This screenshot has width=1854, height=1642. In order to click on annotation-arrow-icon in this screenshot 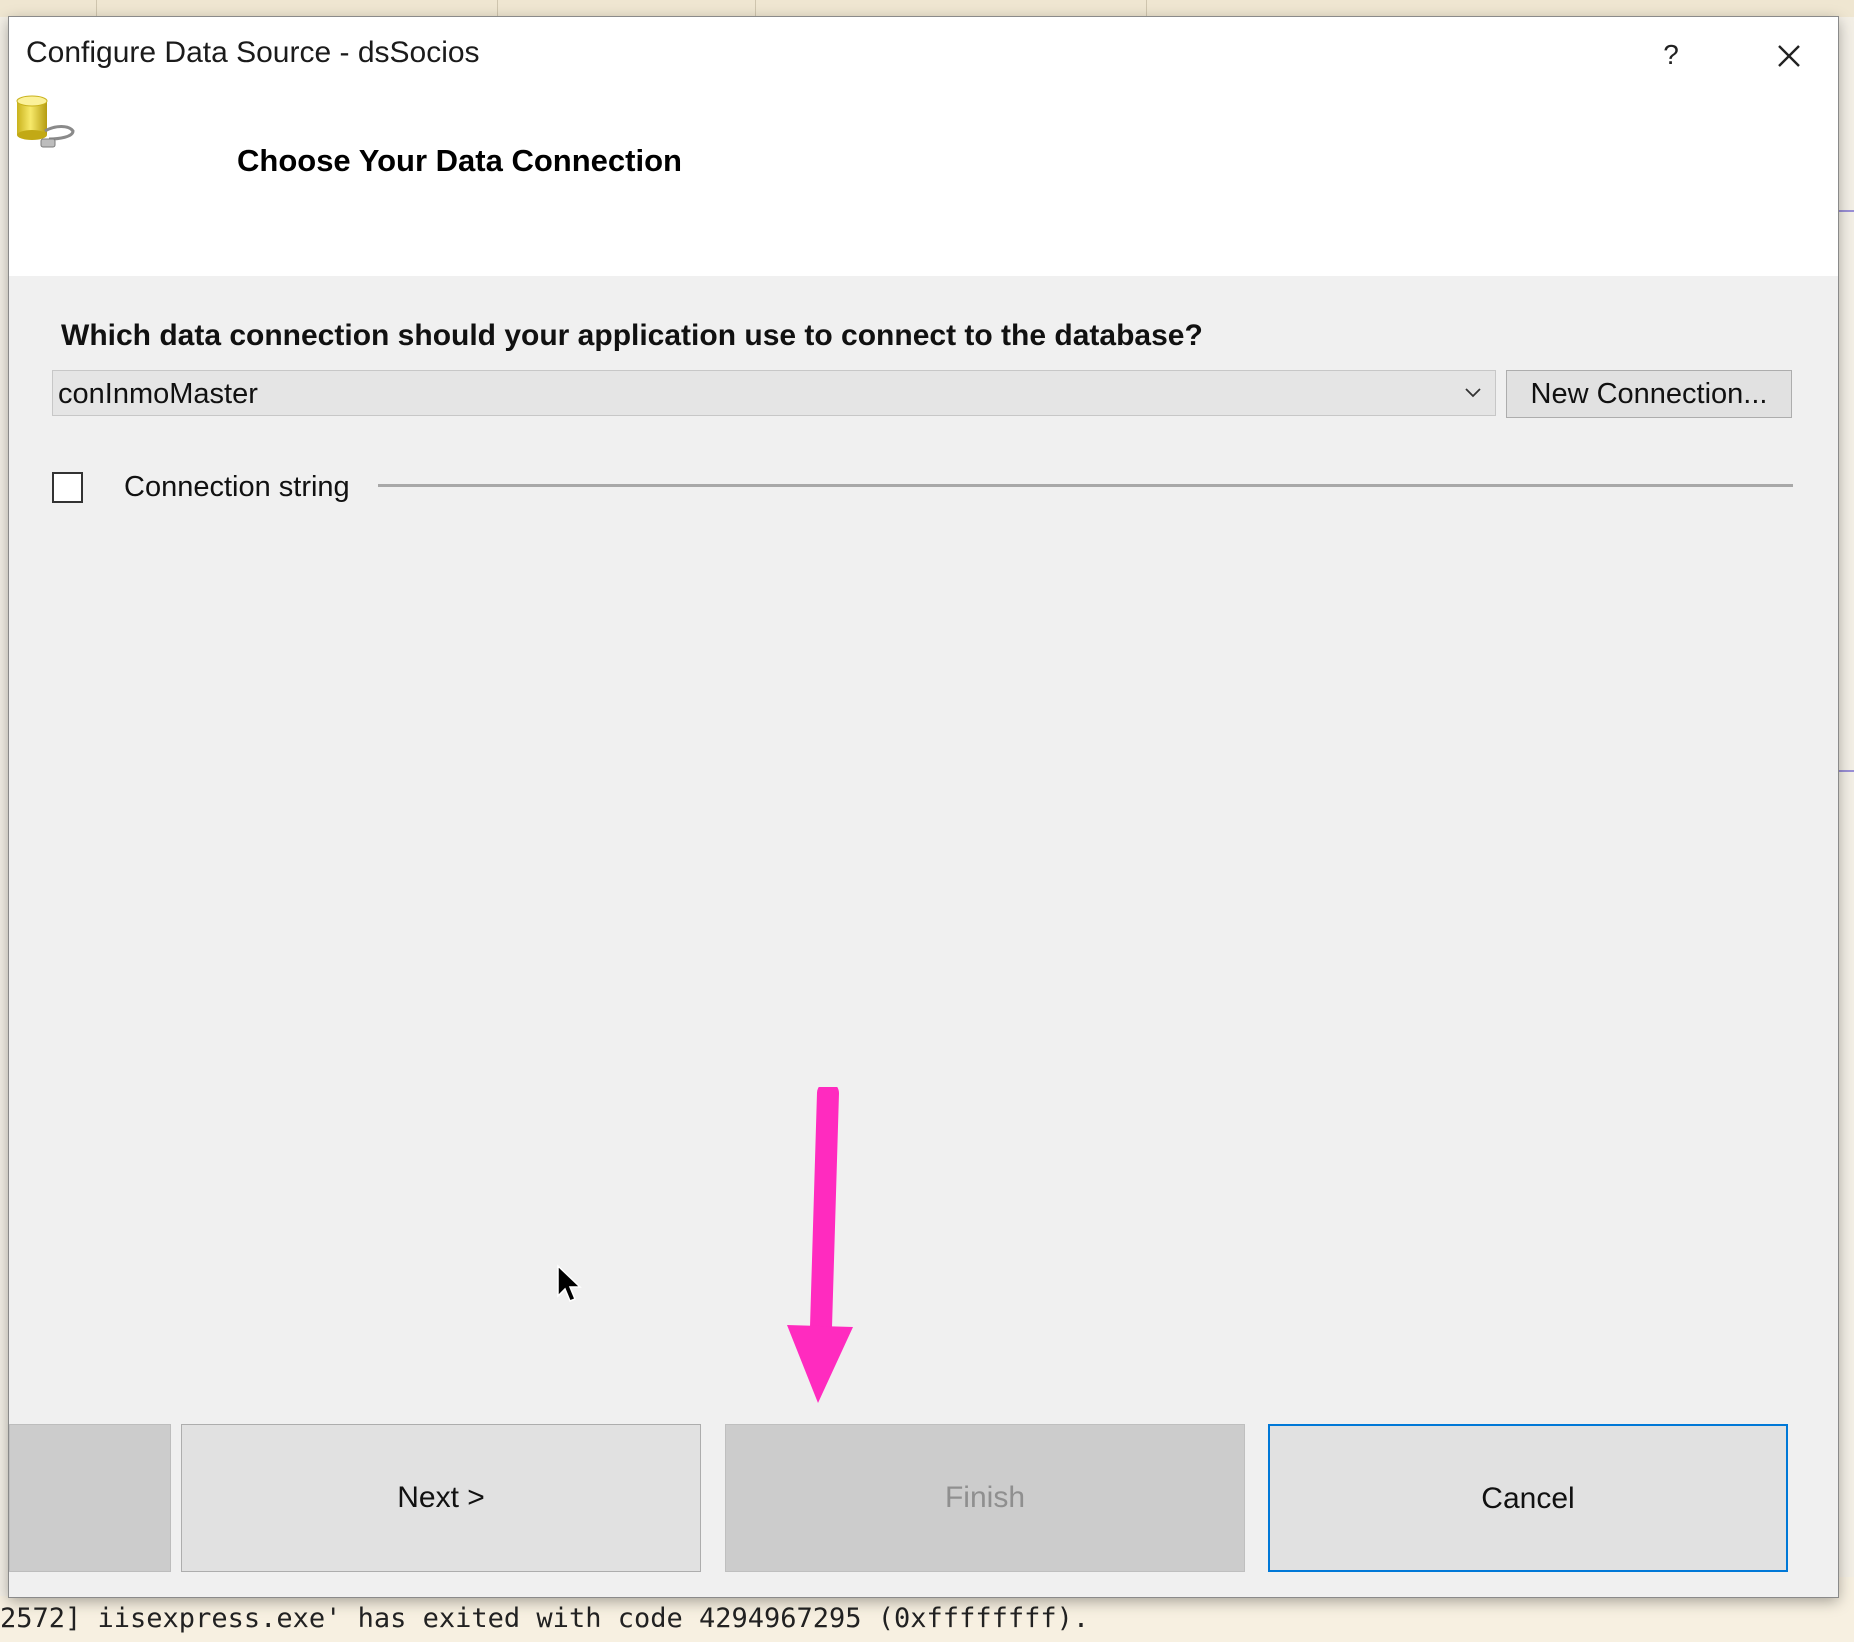, I will do `click(820, 1245)`.